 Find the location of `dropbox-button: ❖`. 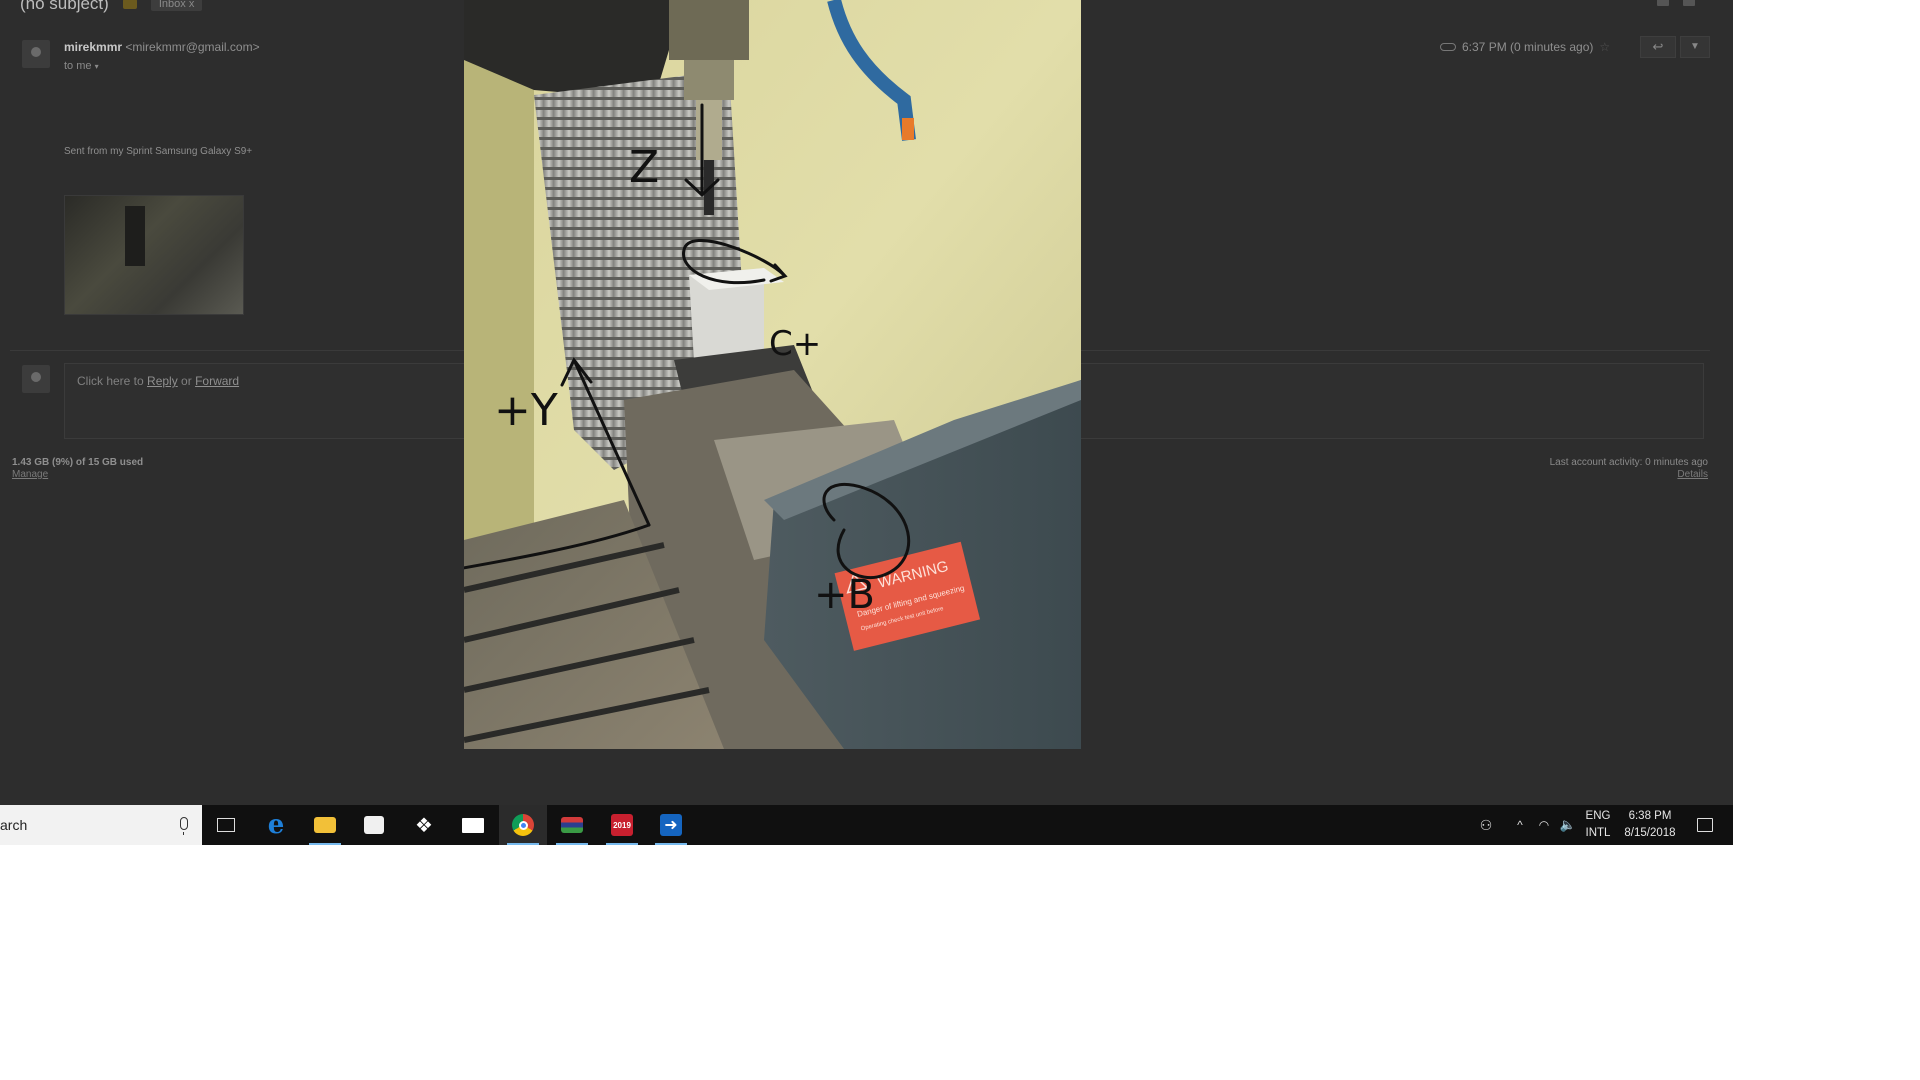

dropbox-button: ❖ is located at coordinates (424, 825).